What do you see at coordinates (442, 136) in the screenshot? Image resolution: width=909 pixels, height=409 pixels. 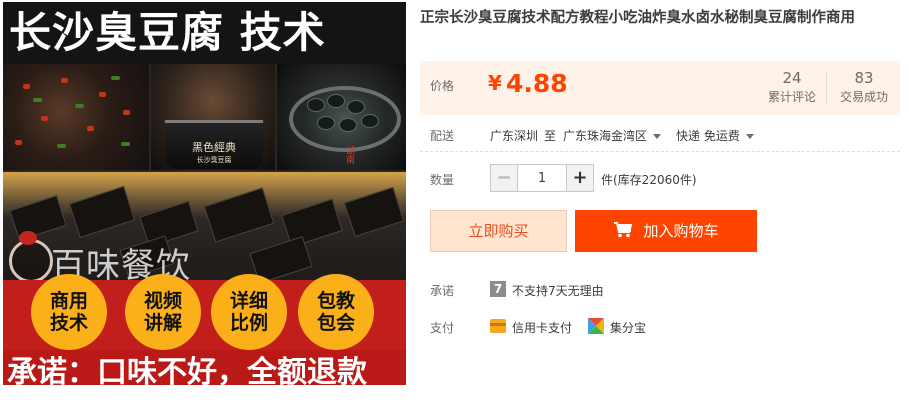 I see `shipping-label: 配送` at bounding box center [442, 136].